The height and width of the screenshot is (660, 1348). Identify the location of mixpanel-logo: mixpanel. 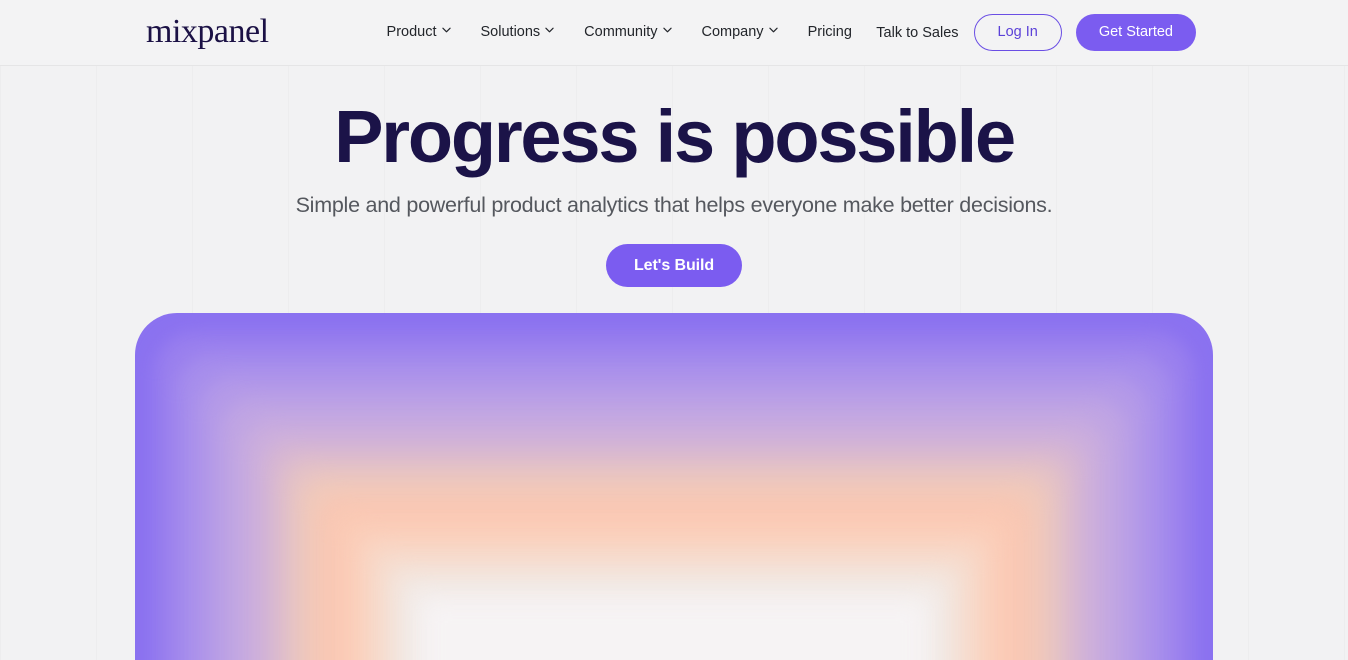
(207, 31).